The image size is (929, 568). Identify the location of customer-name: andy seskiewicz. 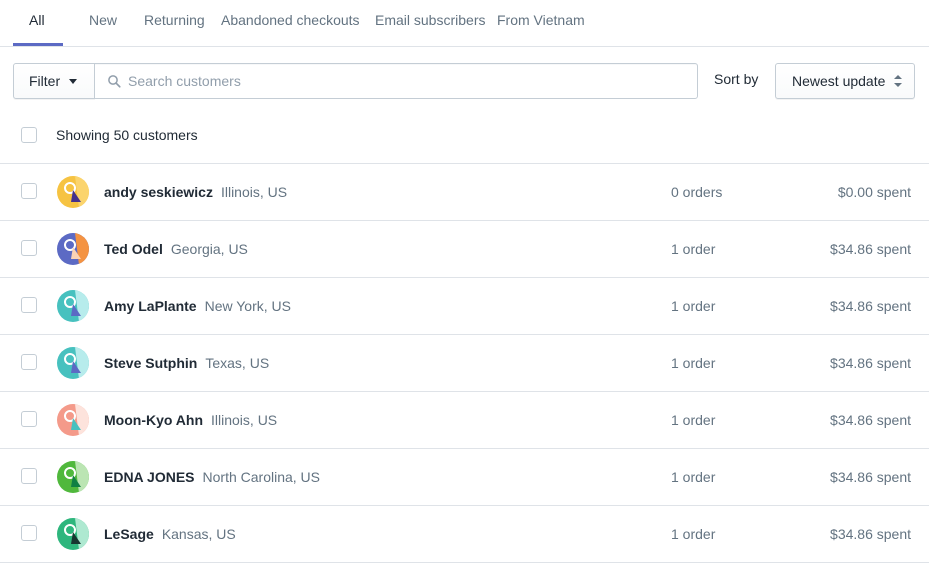
(158, 192).